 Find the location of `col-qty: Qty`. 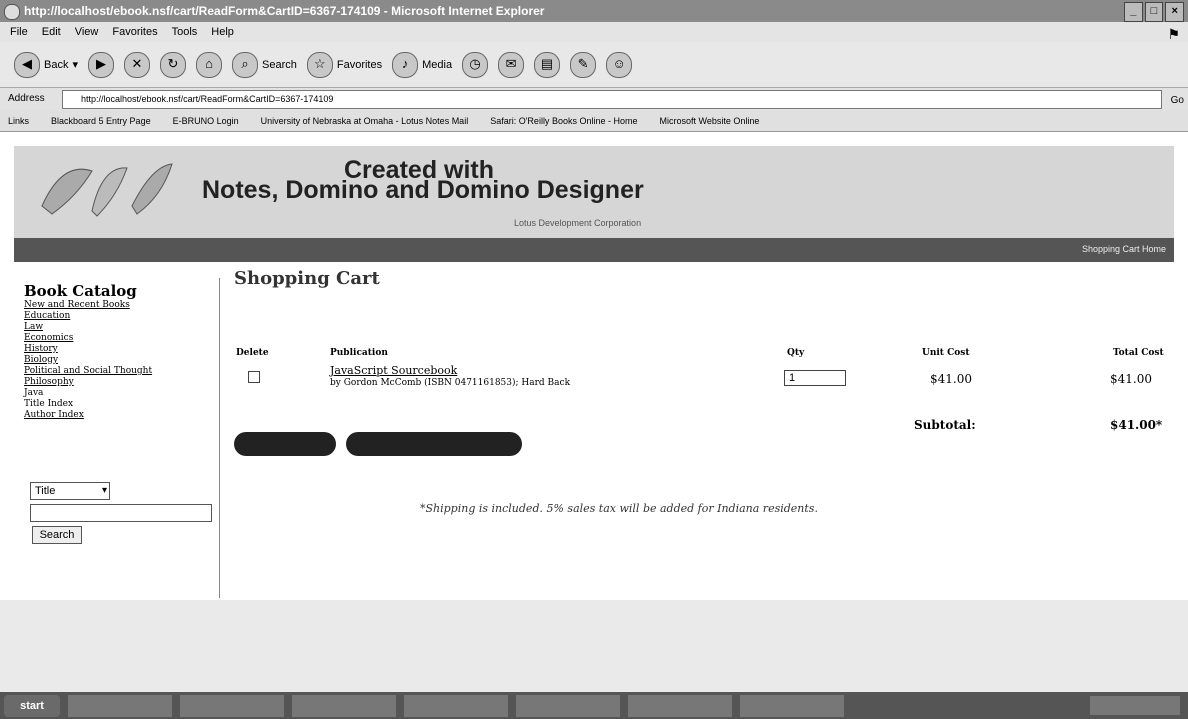

col-qty: Qty is located at coordinates (796, 353).